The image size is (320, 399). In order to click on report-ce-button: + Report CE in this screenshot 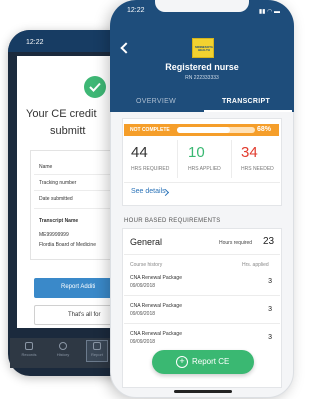, I will do `click(203, 362)`.